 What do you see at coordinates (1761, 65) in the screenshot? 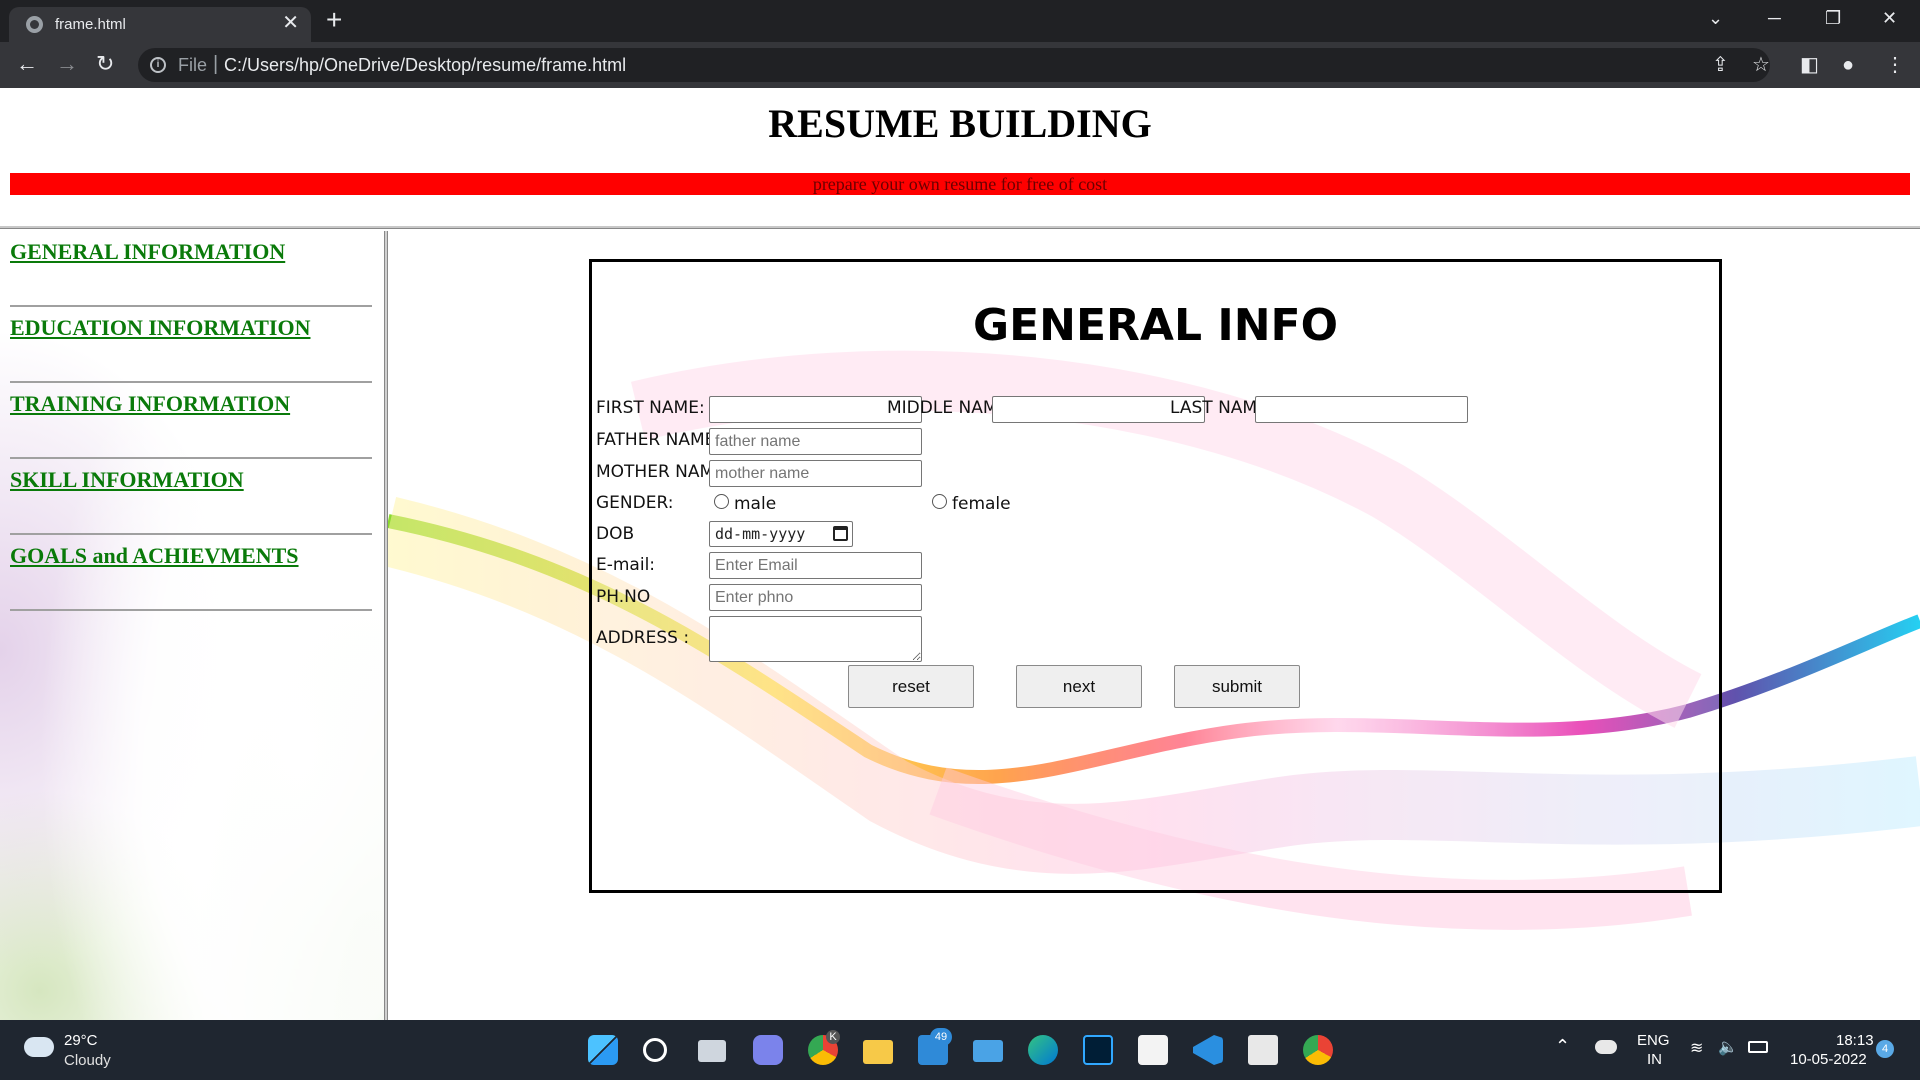
I see `bookmark-star-icon: ☆` at bounding box center [1761, 65].